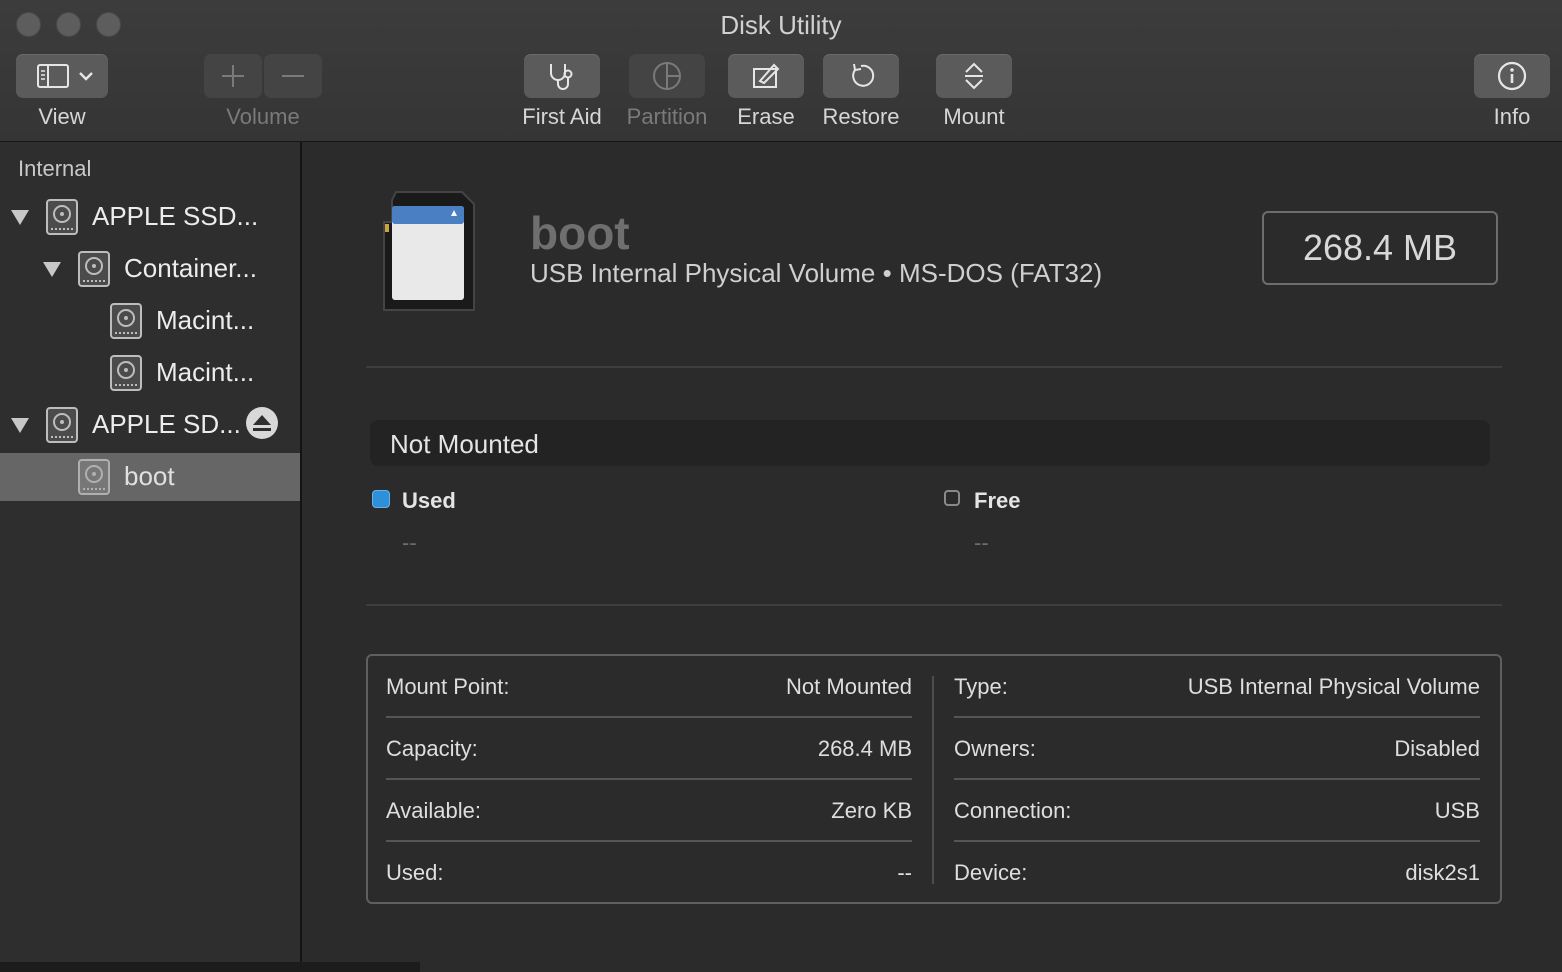 This screenshot has width=1562, height=972. What do you see at coordinates (464, 444) in the screenshot?
I see `mount-status: Not Mounted` at bounding box center [464, 444].